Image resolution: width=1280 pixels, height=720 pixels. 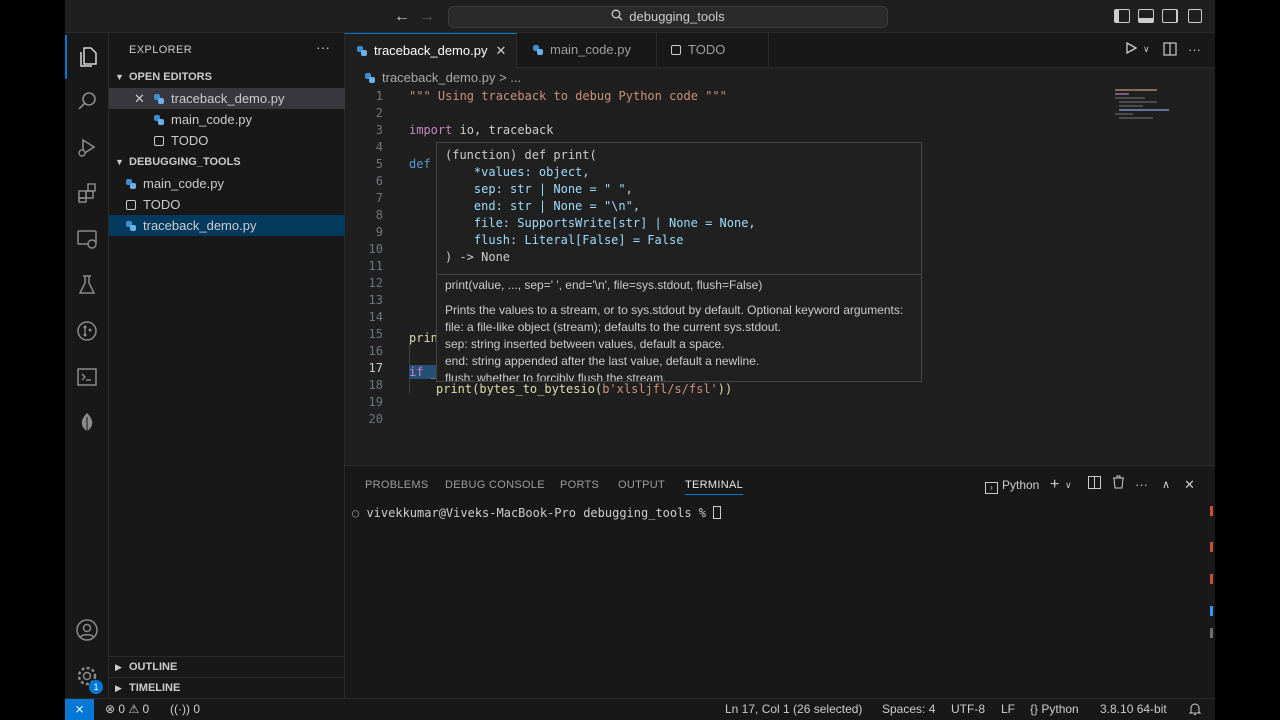 What do you see at coordinates (714, 485) in the screenshot?
I see `tab-terminal: TERMINAL` at bounding box center [714, 485].